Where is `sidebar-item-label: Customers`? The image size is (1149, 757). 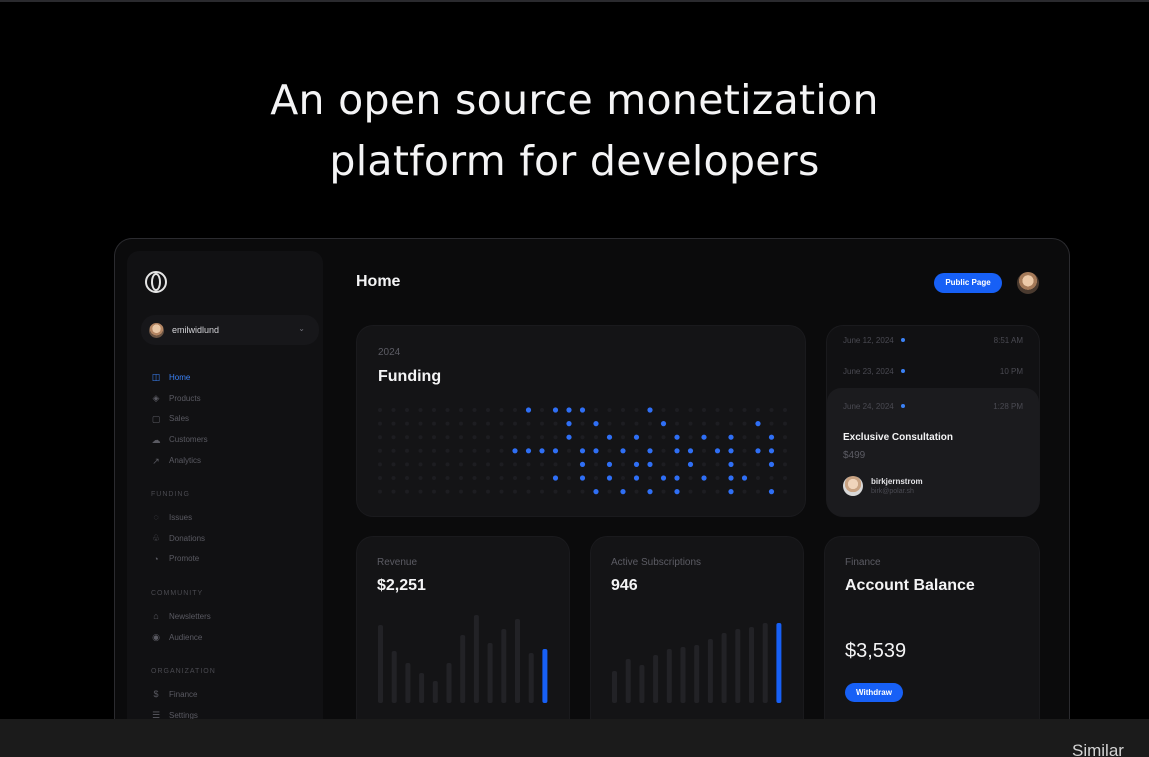
sidebar-item-label: Customers is located at coordinates (188, 440).